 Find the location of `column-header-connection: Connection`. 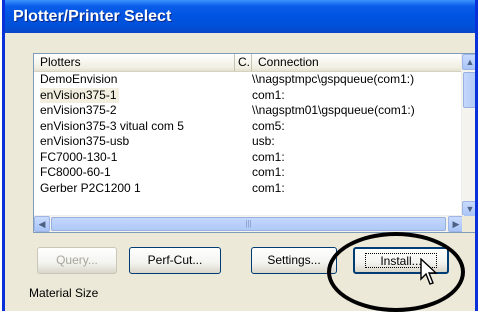

column-header-connection: Connection is located at coordinates (358, 62).